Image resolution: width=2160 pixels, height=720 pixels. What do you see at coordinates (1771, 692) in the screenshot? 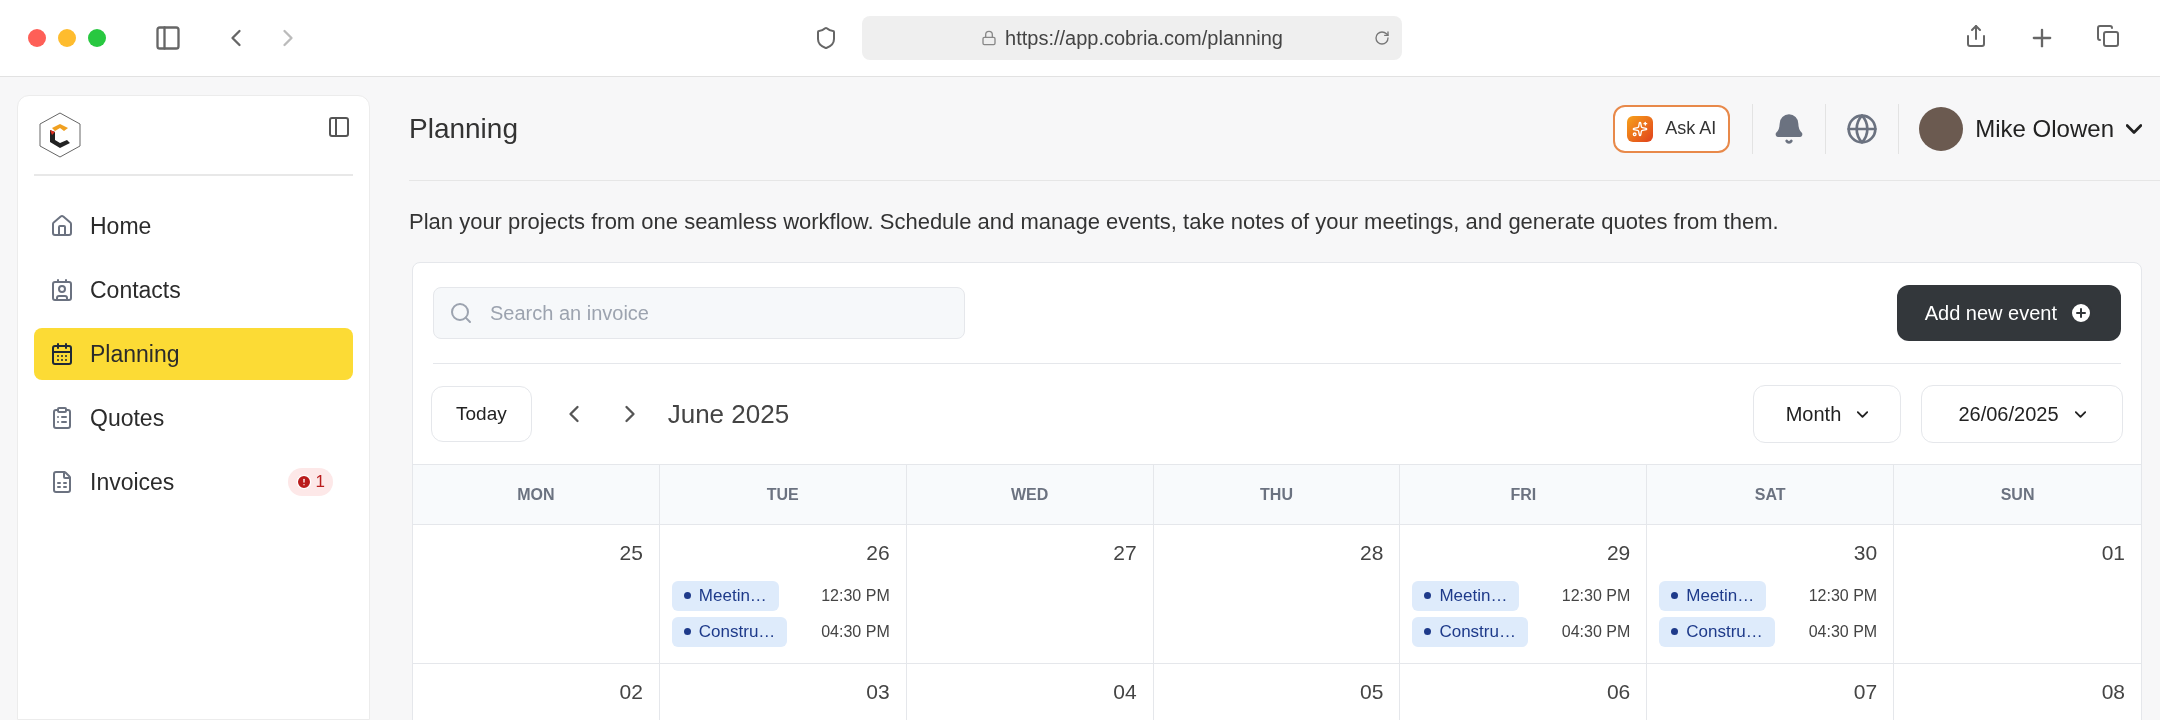
I see `day-cell: 07` at bounding box center [1771, 692].